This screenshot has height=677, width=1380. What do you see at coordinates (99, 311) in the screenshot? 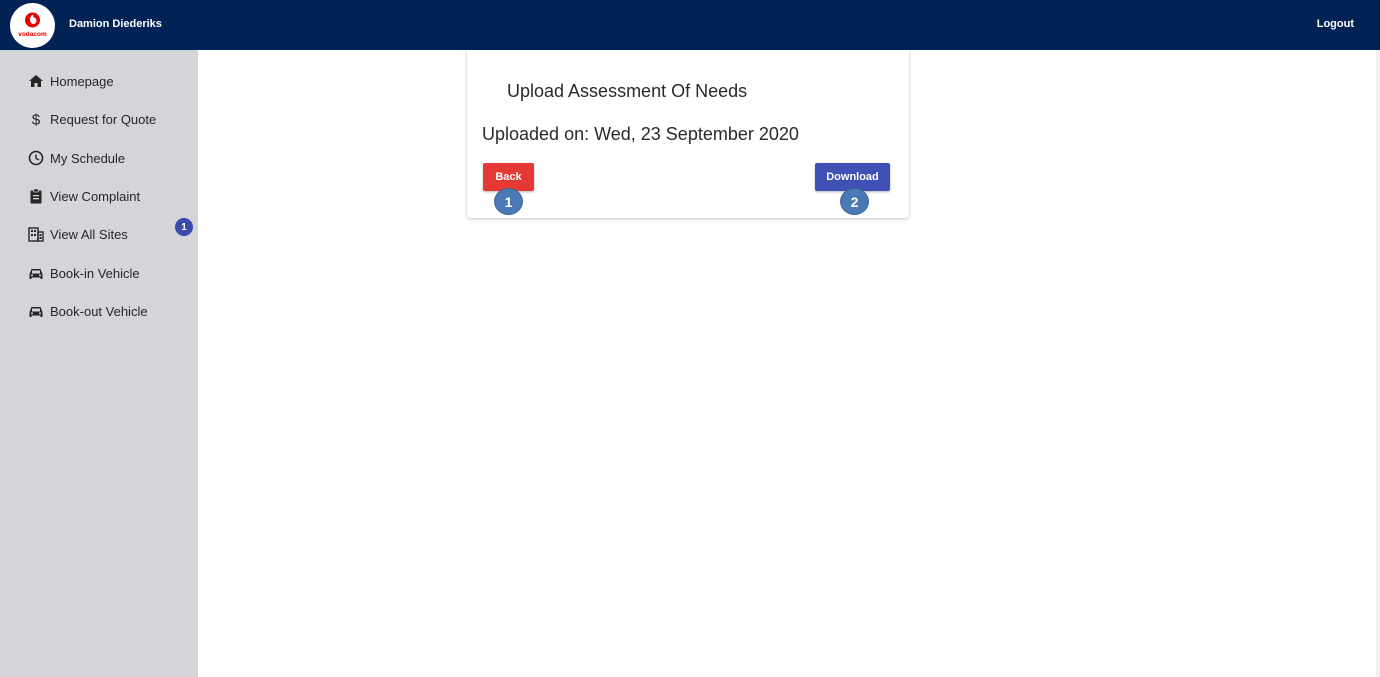
I see `sidebar-item-label: Book-out Vehicle` at bounding box center [99, 311].